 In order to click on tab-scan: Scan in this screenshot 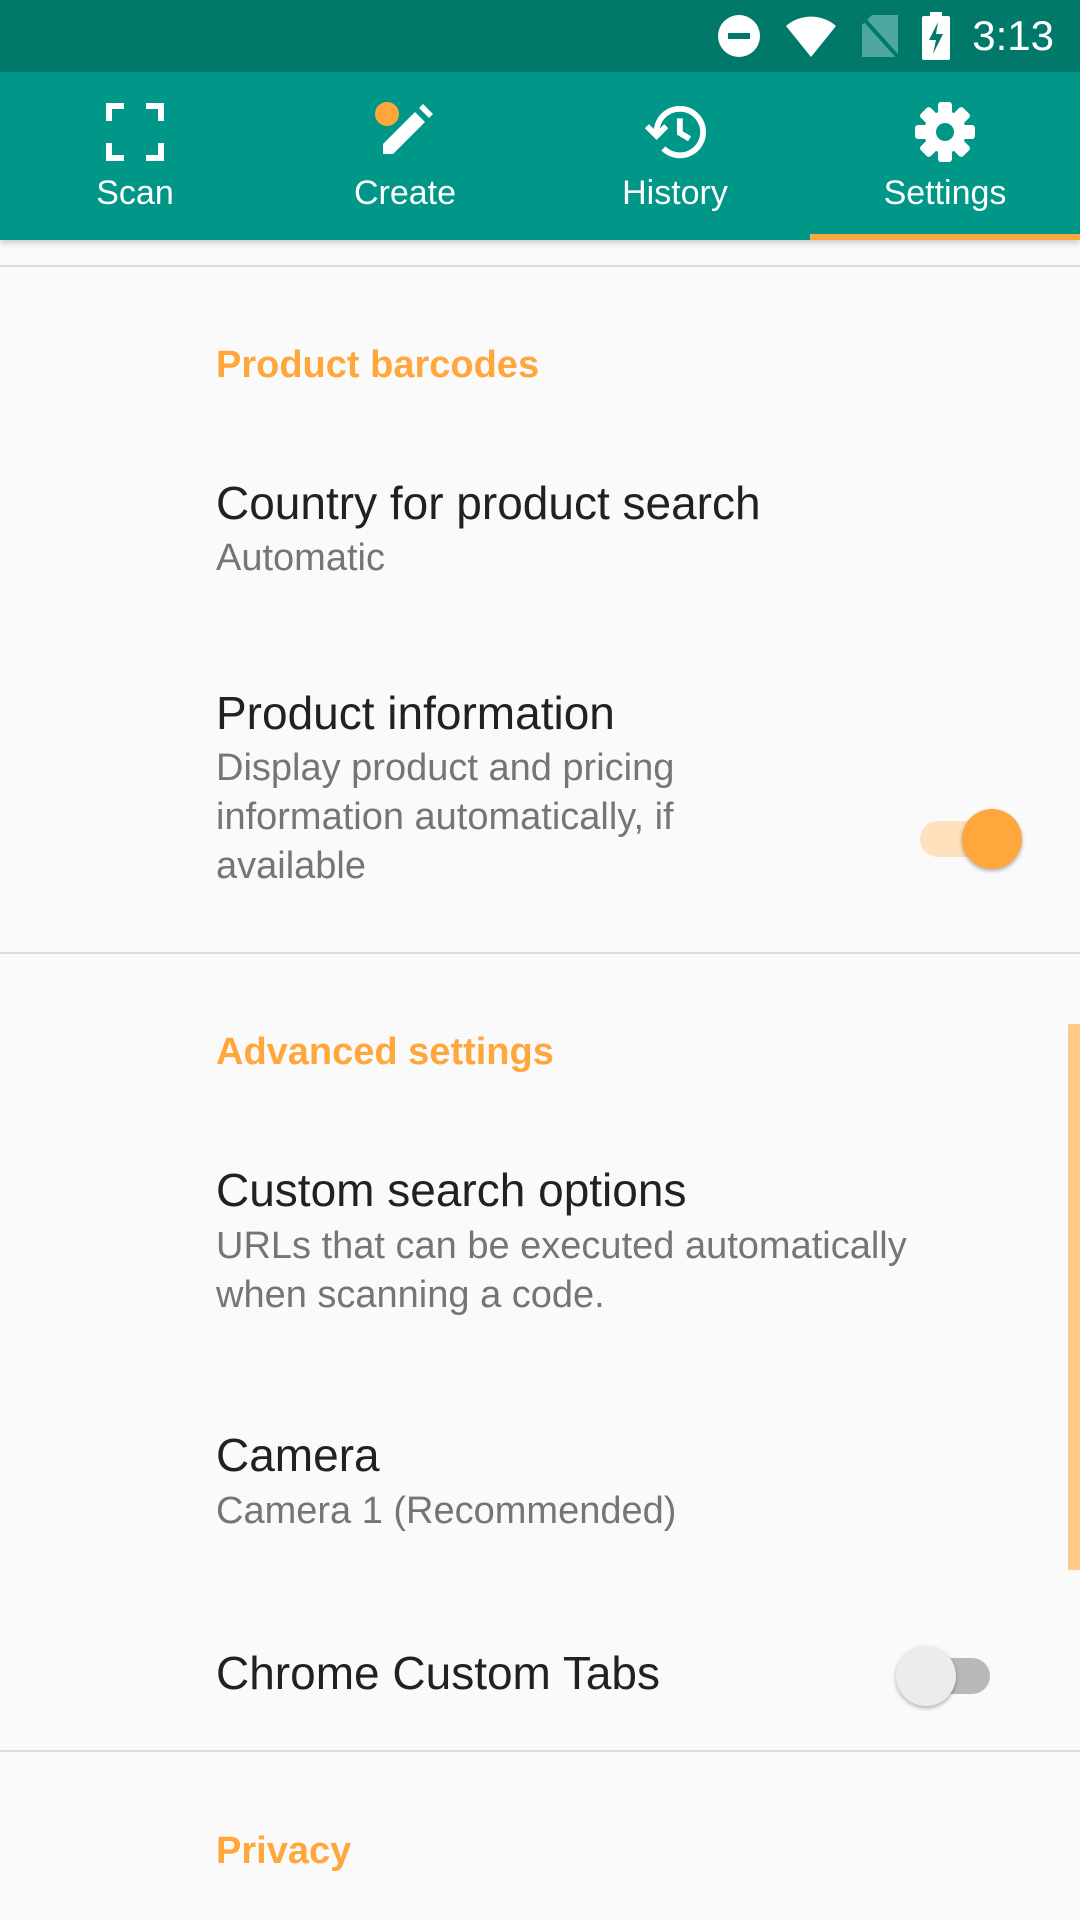, I will do `click(135, 156)`.